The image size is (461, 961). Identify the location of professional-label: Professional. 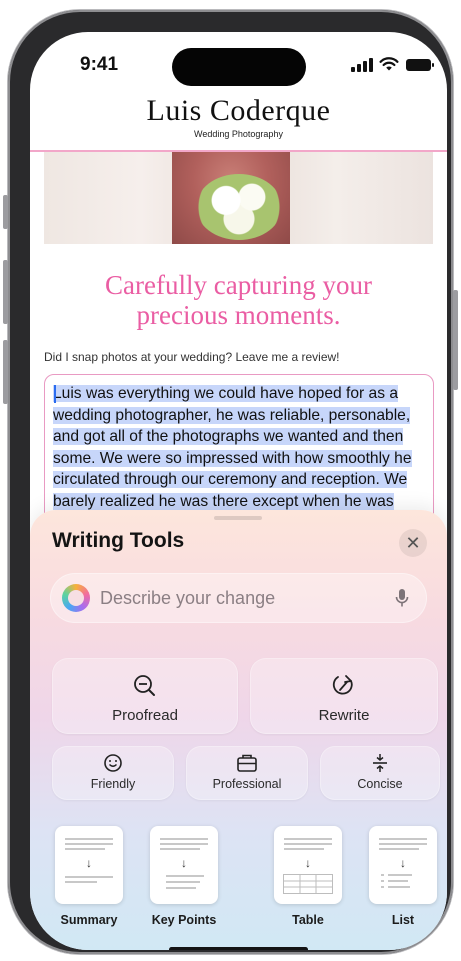
(247, 784).